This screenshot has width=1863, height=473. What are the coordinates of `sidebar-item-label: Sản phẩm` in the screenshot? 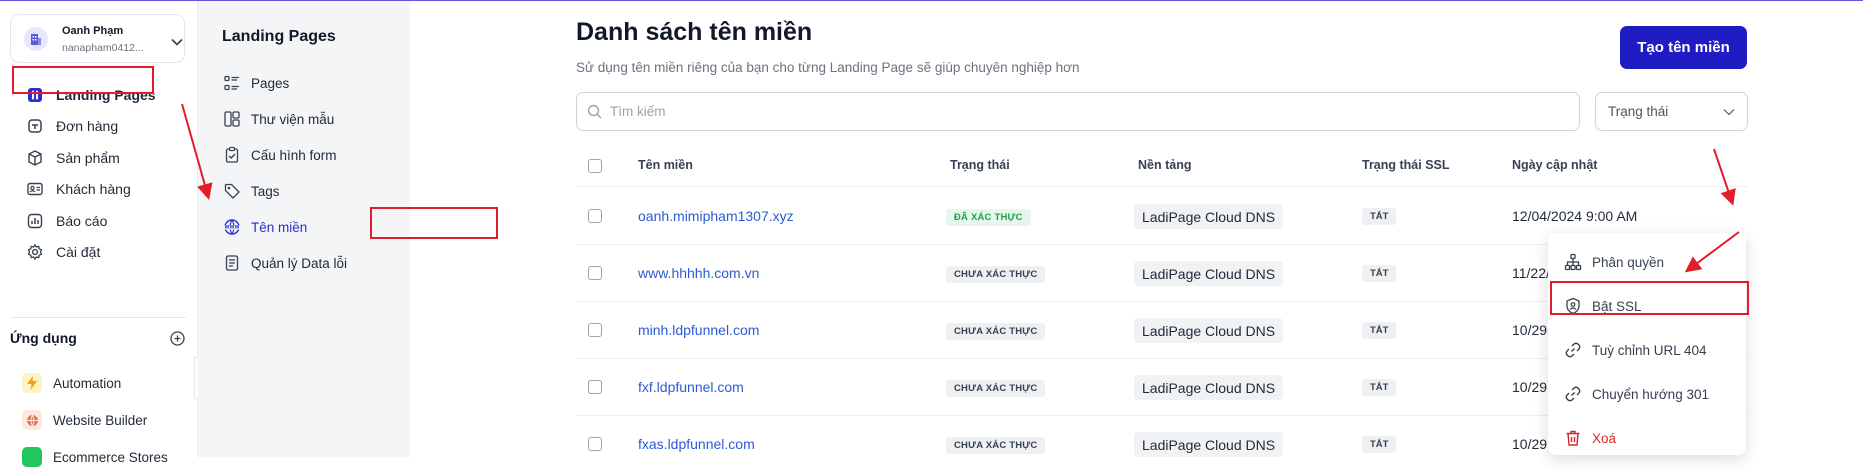 It's located at (88, 158).